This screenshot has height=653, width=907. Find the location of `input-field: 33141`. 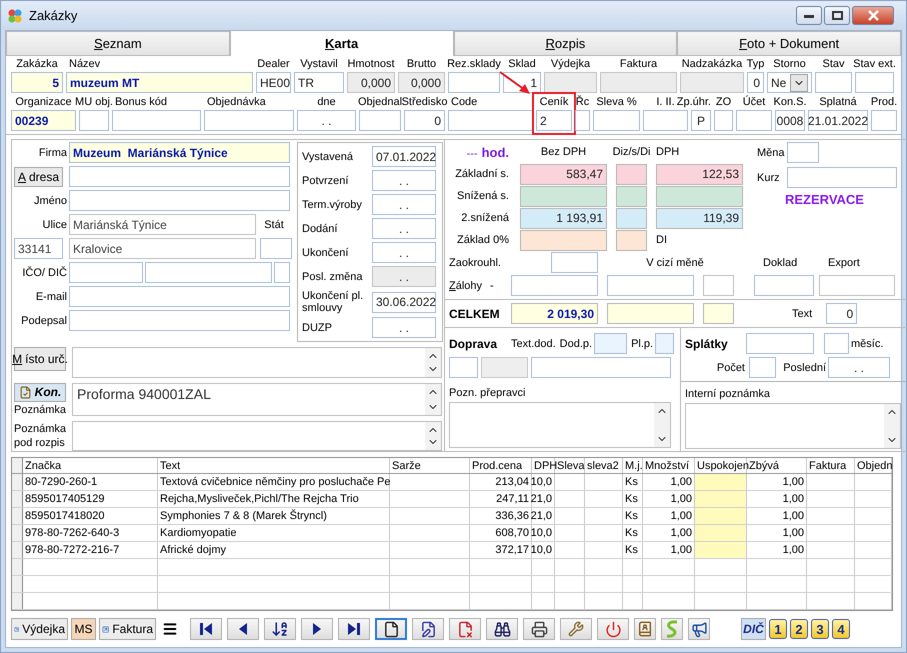

input-field: 33141 is located at coordinates (38, 248).